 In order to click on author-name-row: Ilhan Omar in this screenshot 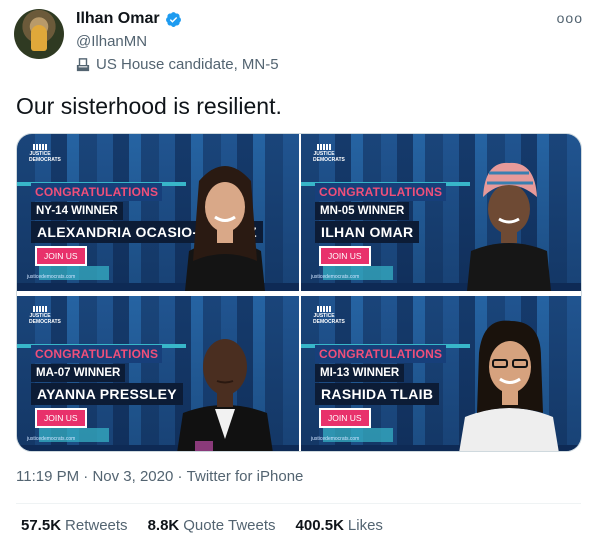, I will do `click(129, 19)`.